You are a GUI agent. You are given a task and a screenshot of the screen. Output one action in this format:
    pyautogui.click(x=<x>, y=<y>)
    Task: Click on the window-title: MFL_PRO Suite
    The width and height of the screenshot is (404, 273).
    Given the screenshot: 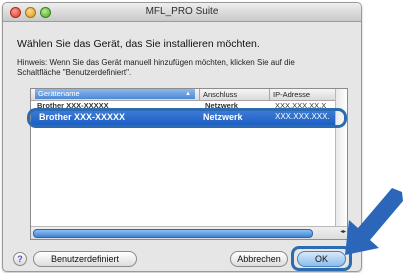 What is the action you would take?
    pyautogui.click(x=182, y=11)
    